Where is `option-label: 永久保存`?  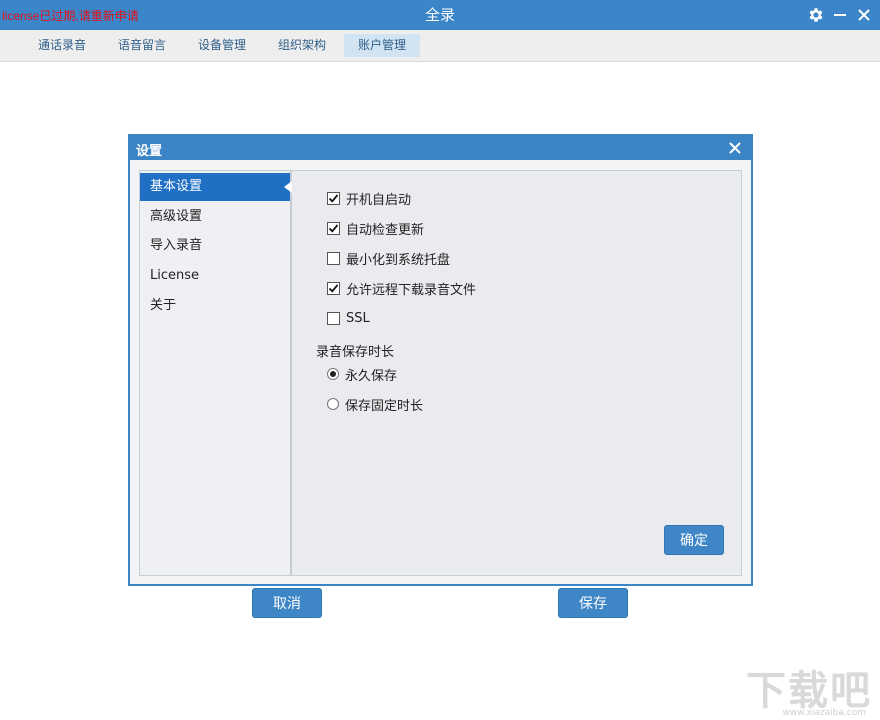 option-label: 永久保存 is located at coordinates (371, 374).